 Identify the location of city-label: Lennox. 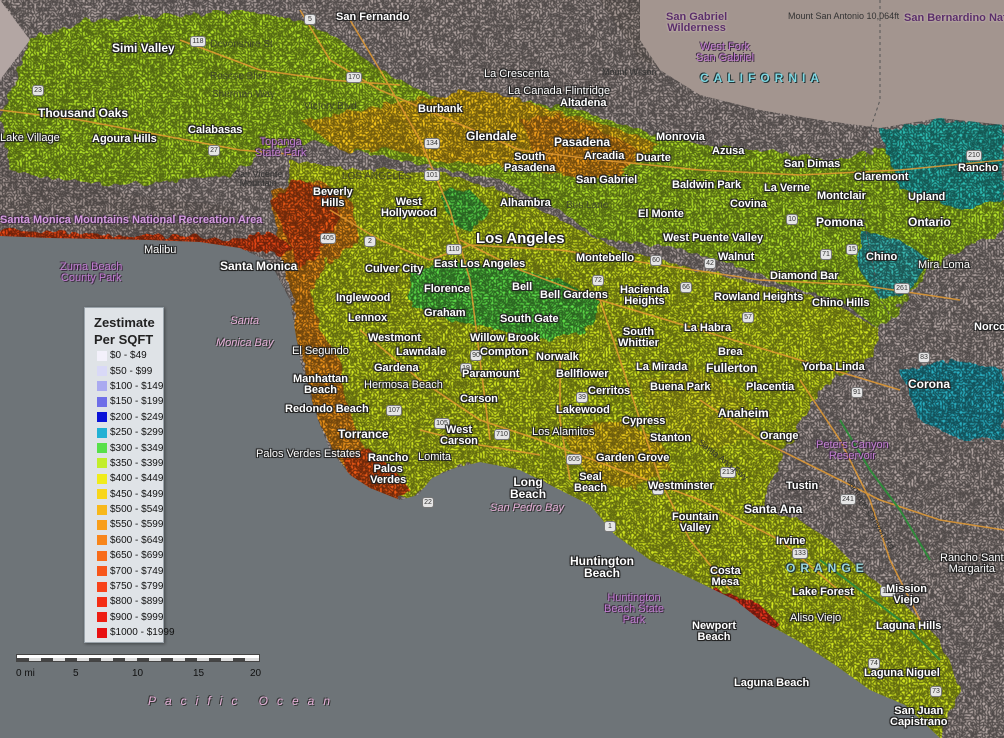
(368, 318).